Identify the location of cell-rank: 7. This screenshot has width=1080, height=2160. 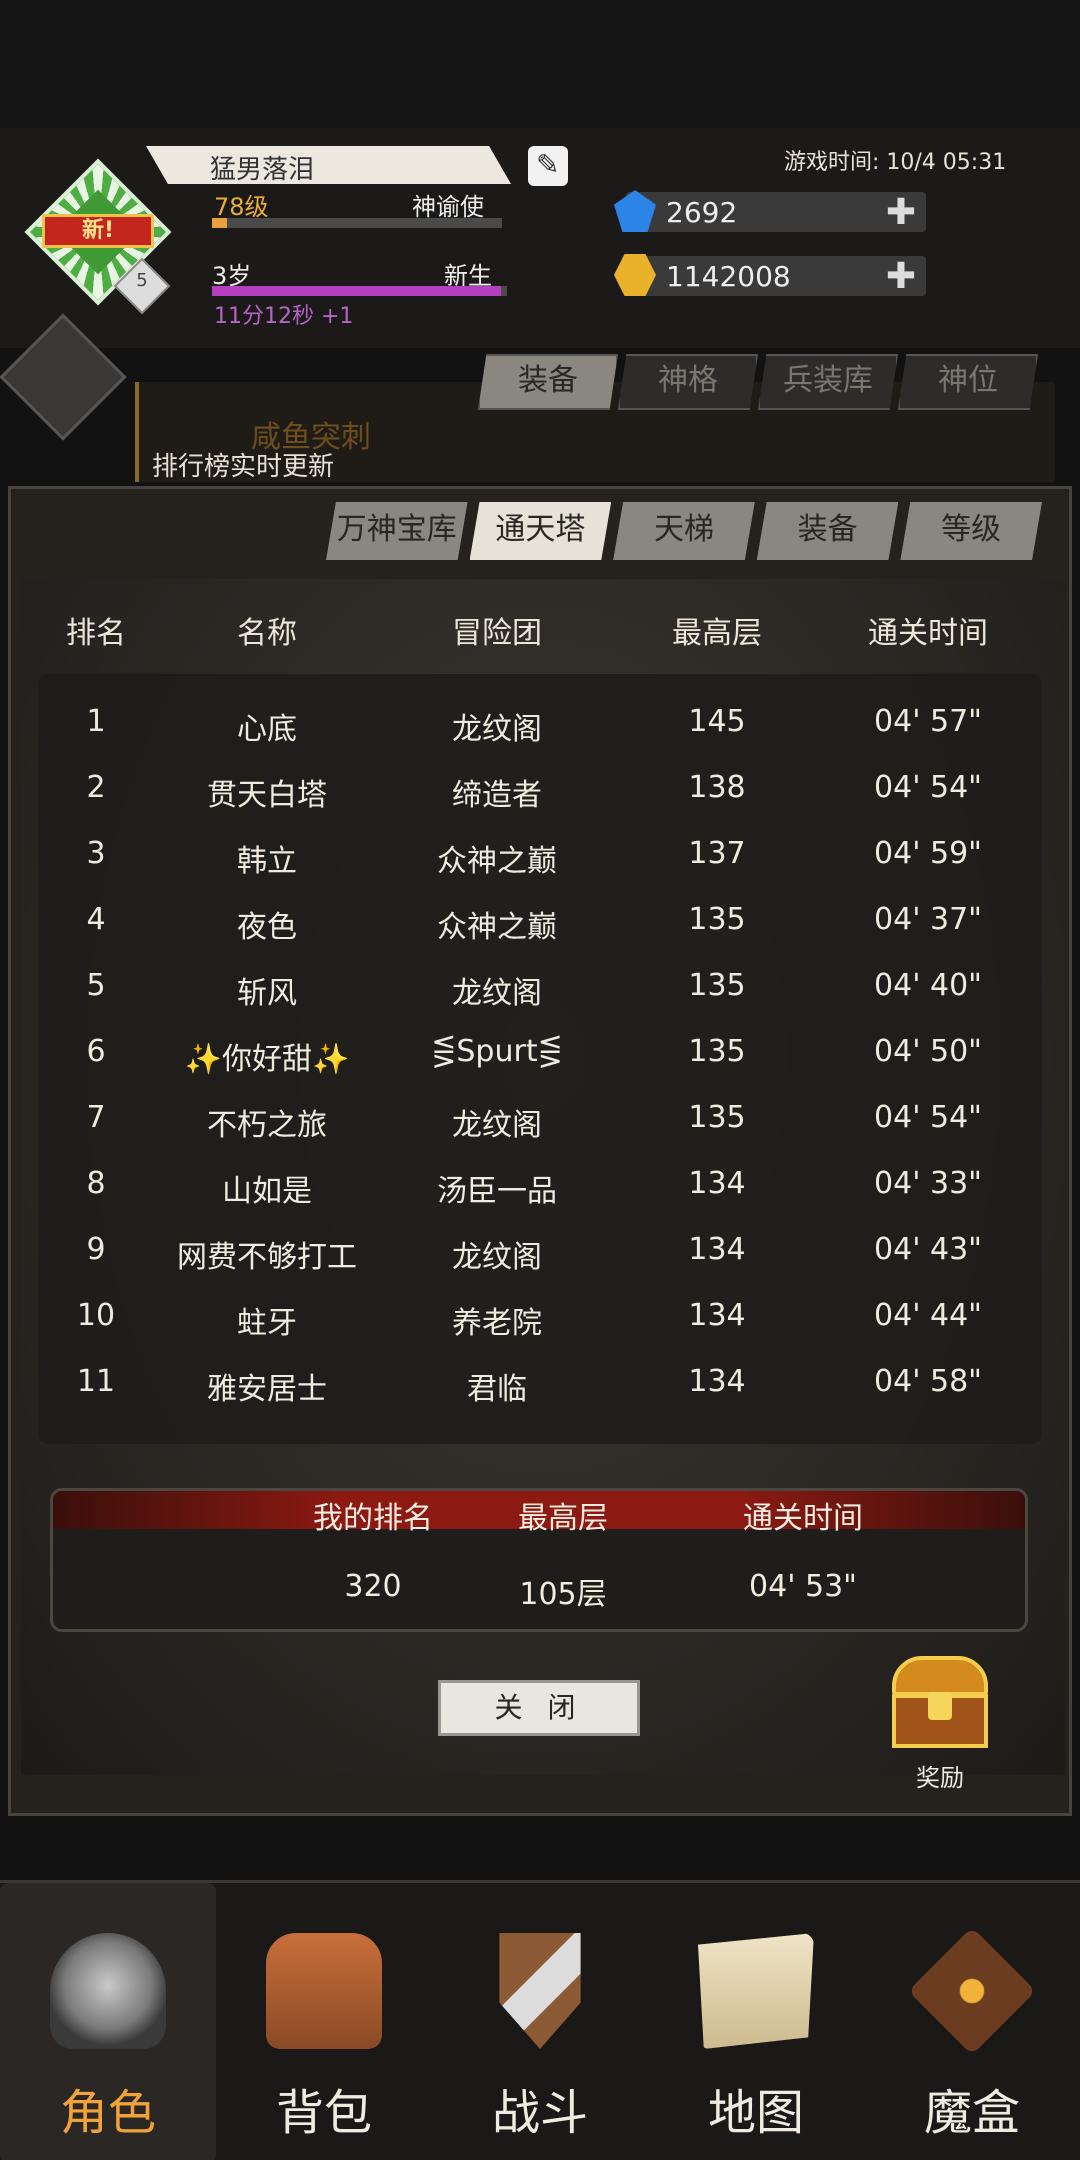
(96, 1117).